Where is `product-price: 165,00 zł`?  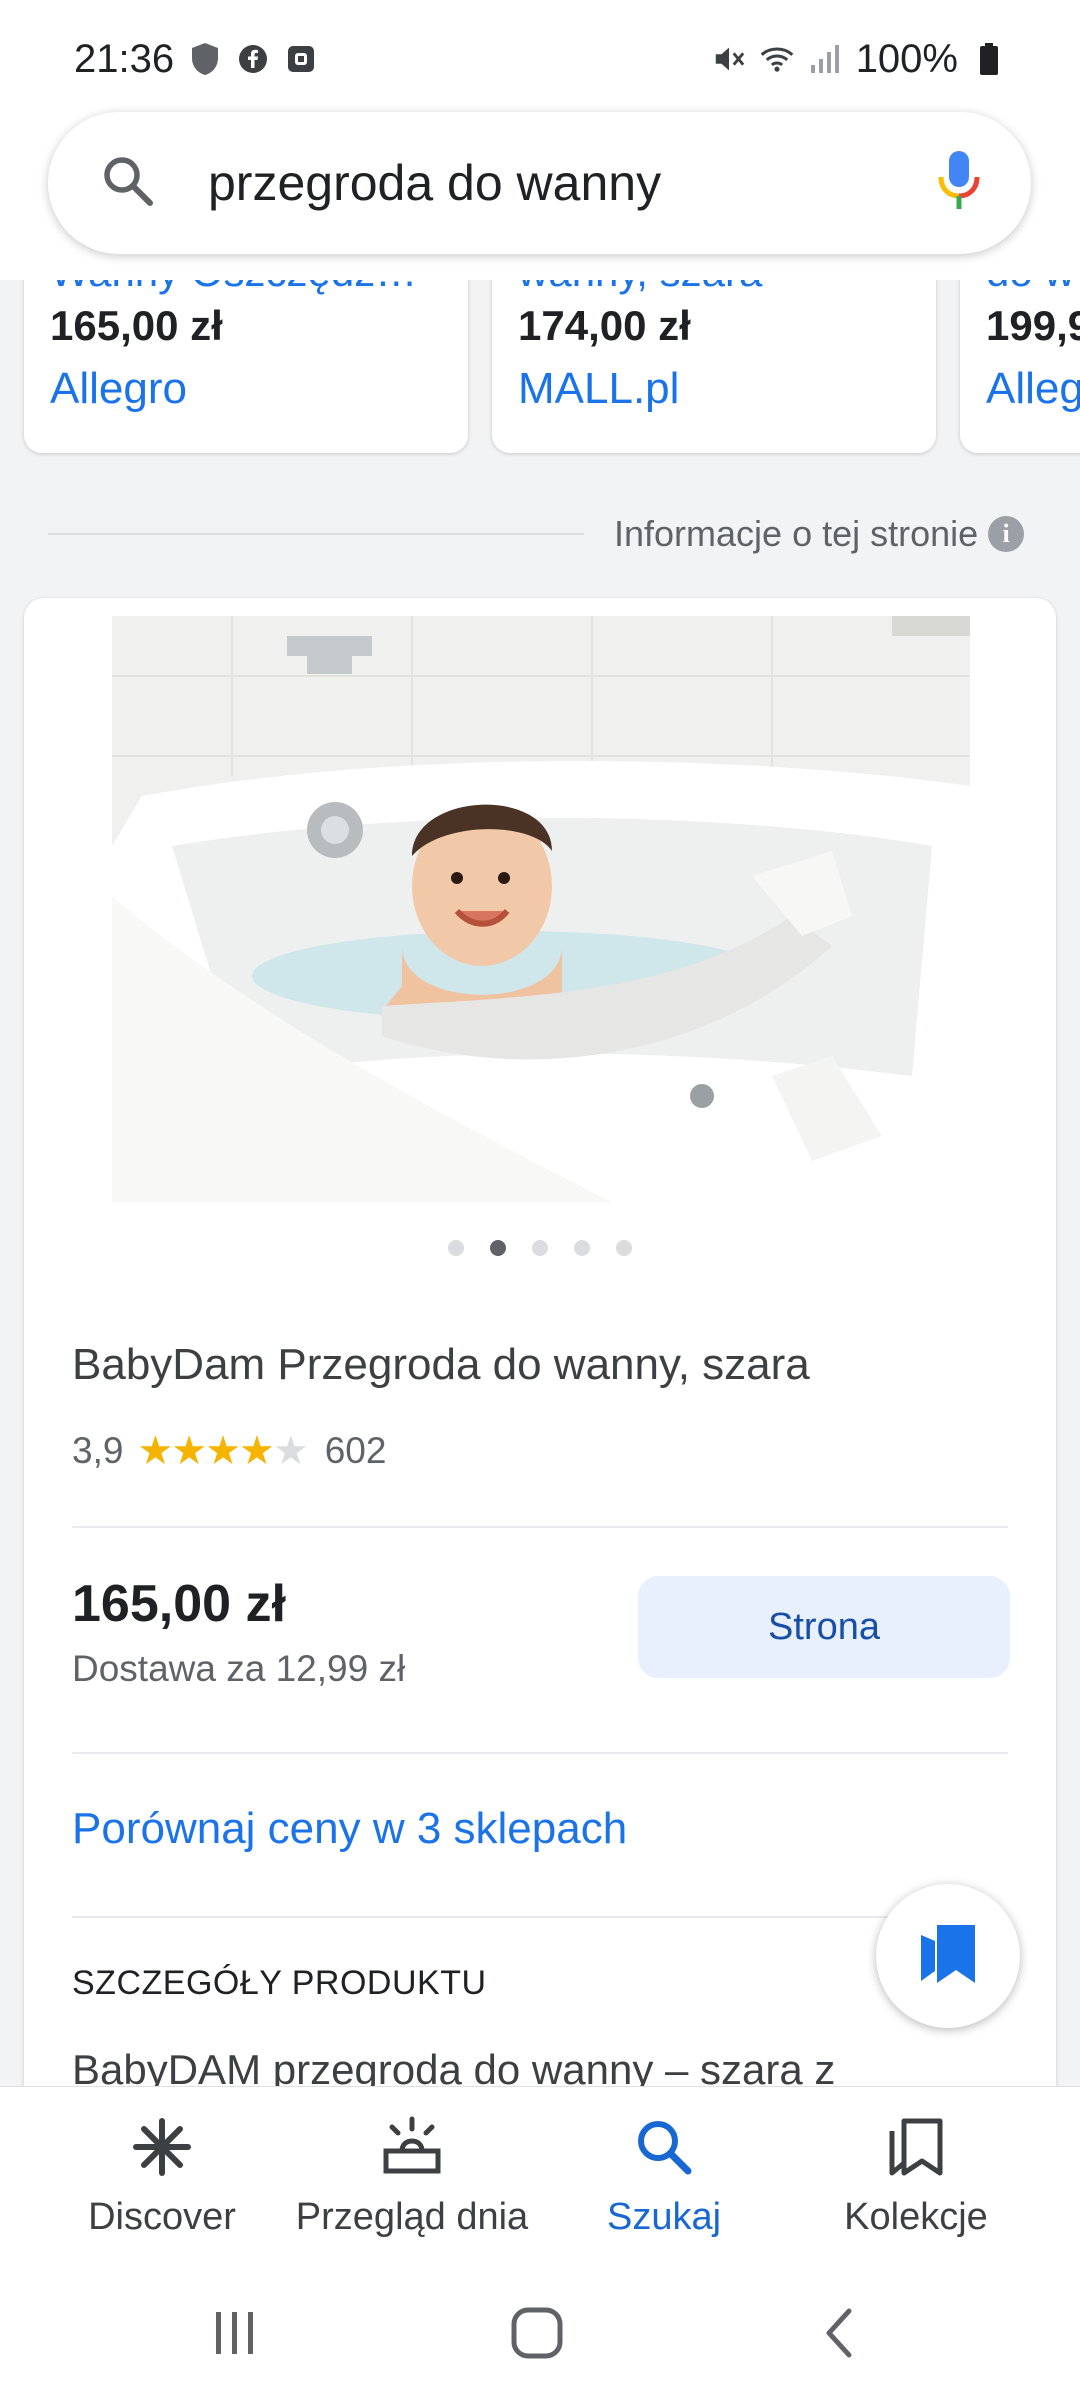 product-price: 165,00 zł is located at coordinates (179, 1604).